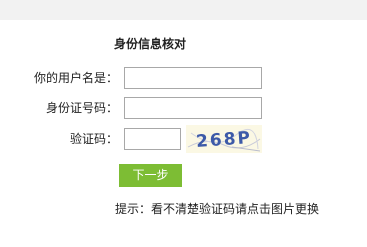  Describe the element at coordinates (75, 78) in the screenshot. I see `username-label: 你的用户名是：` at that location.